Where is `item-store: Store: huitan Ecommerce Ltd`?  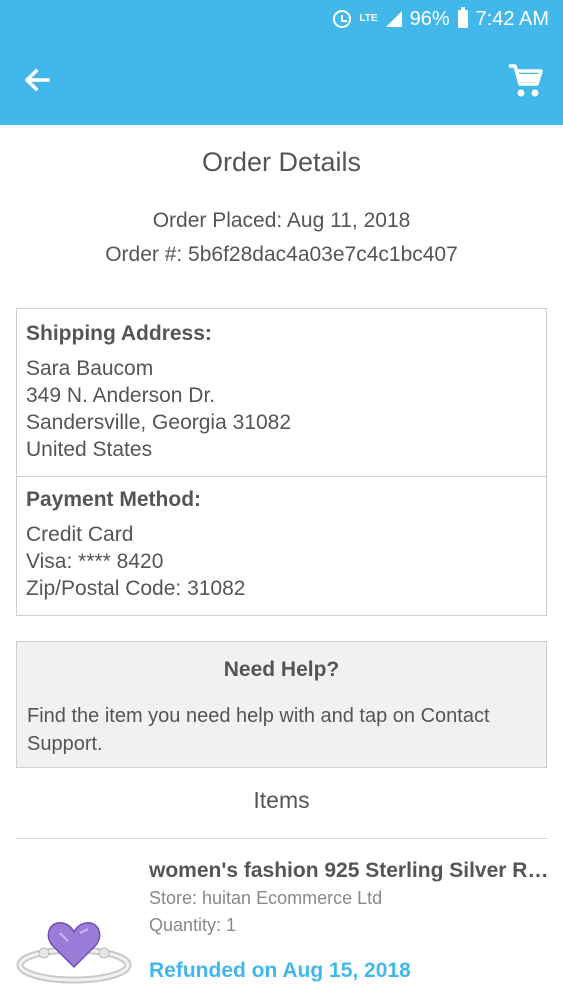 item-store: Store: huitan Ecommerce Ltd is located at coordinates (266, 898).